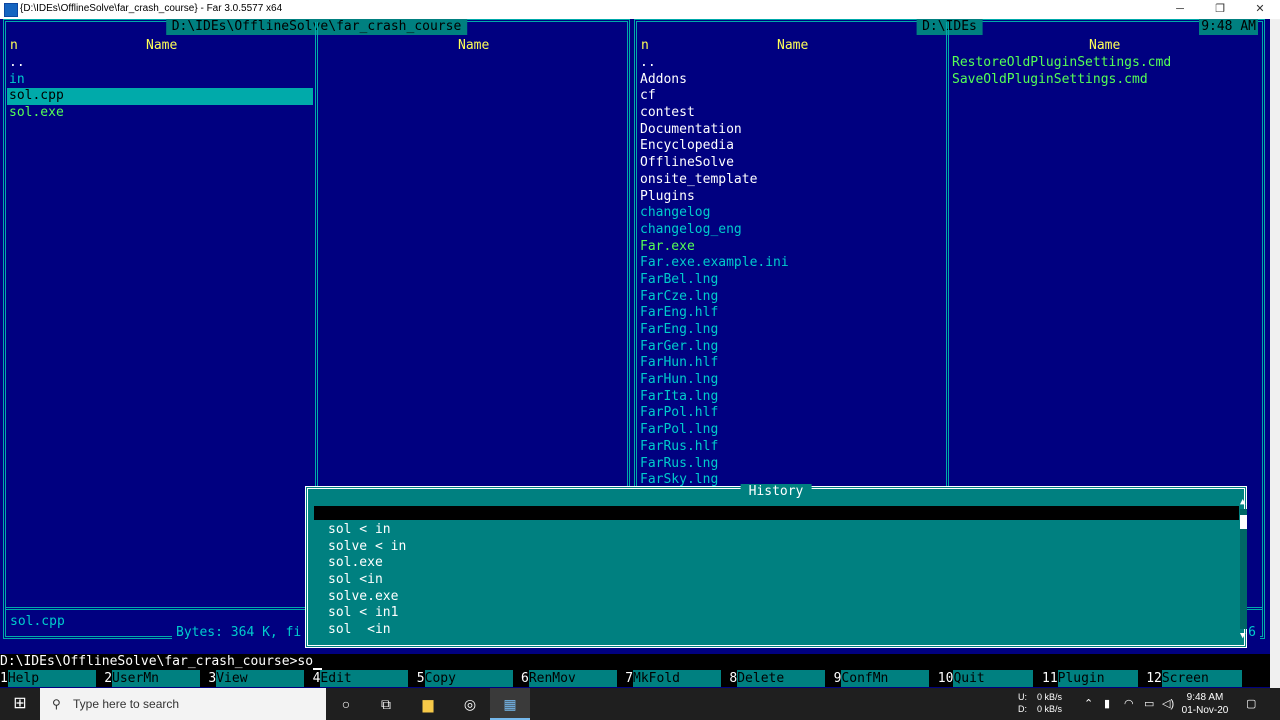 The height and width of the screenshot is (720, 1280). Describe the element at coordinates (1205, 704) in the screenshot. I see `taskbar-clock: 9:48 AM 01-Nov-20` at that location.